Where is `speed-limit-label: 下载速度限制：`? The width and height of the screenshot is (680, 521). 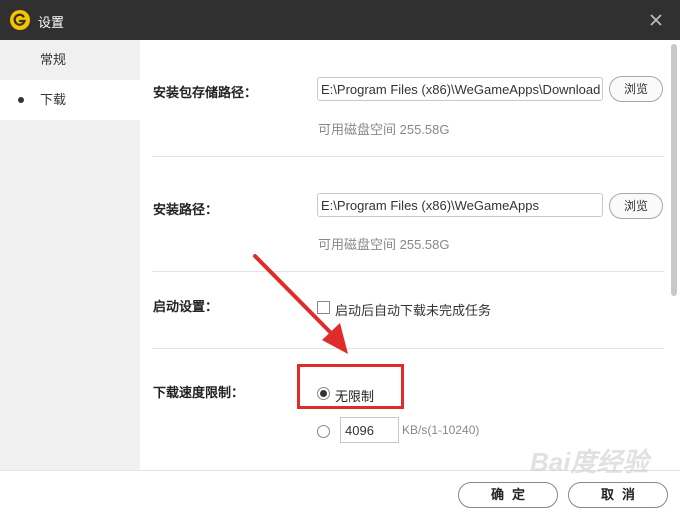
speed-limit-label: 下载速度限制： is located at coordinates (199, 392).